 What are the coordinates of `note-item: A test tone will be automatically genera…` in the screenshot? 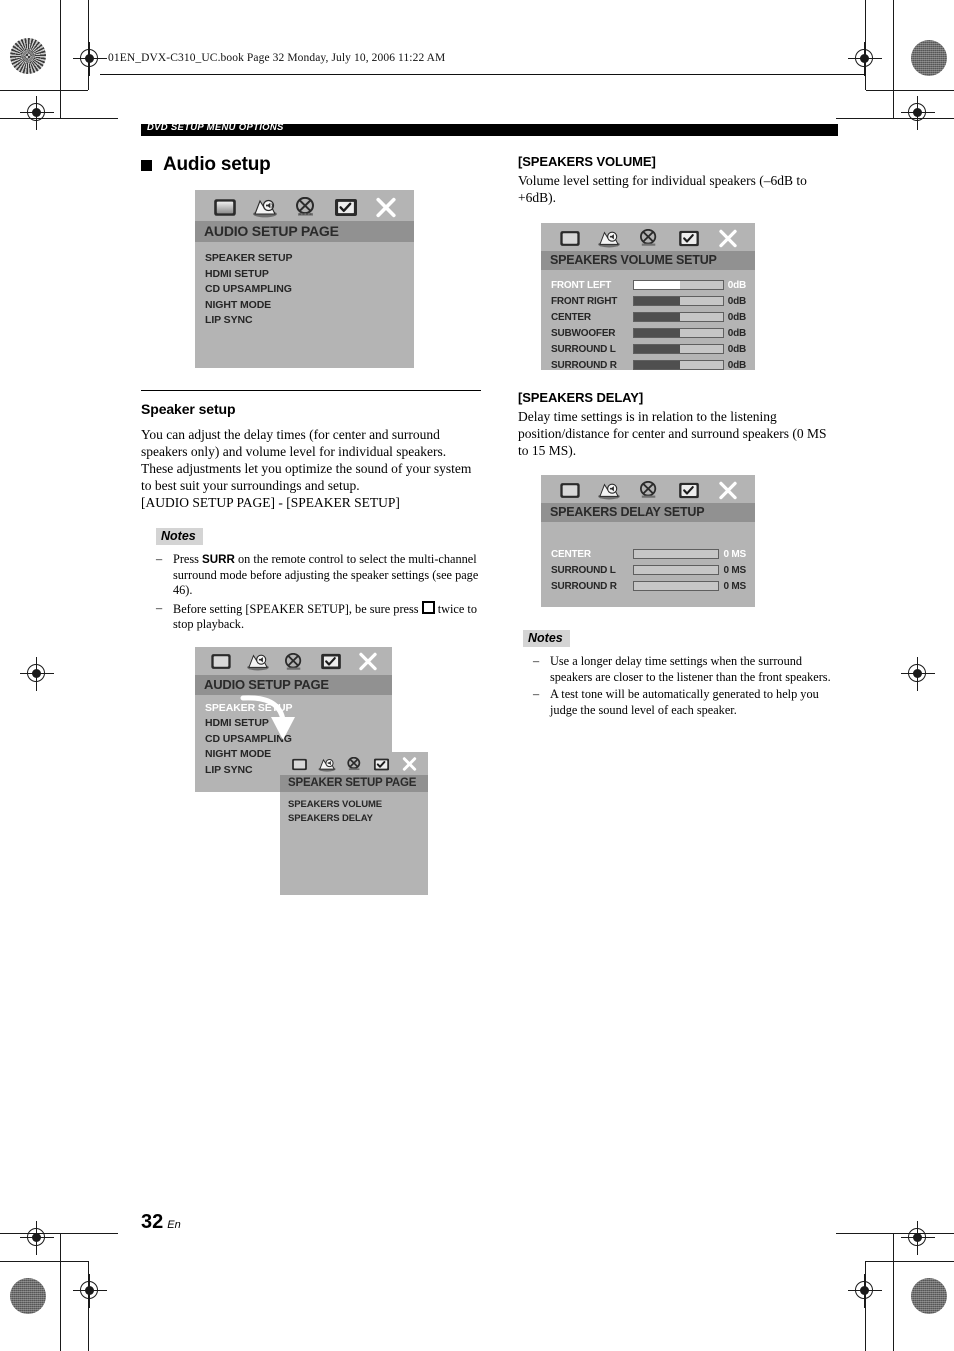 It's located at (685, 702).